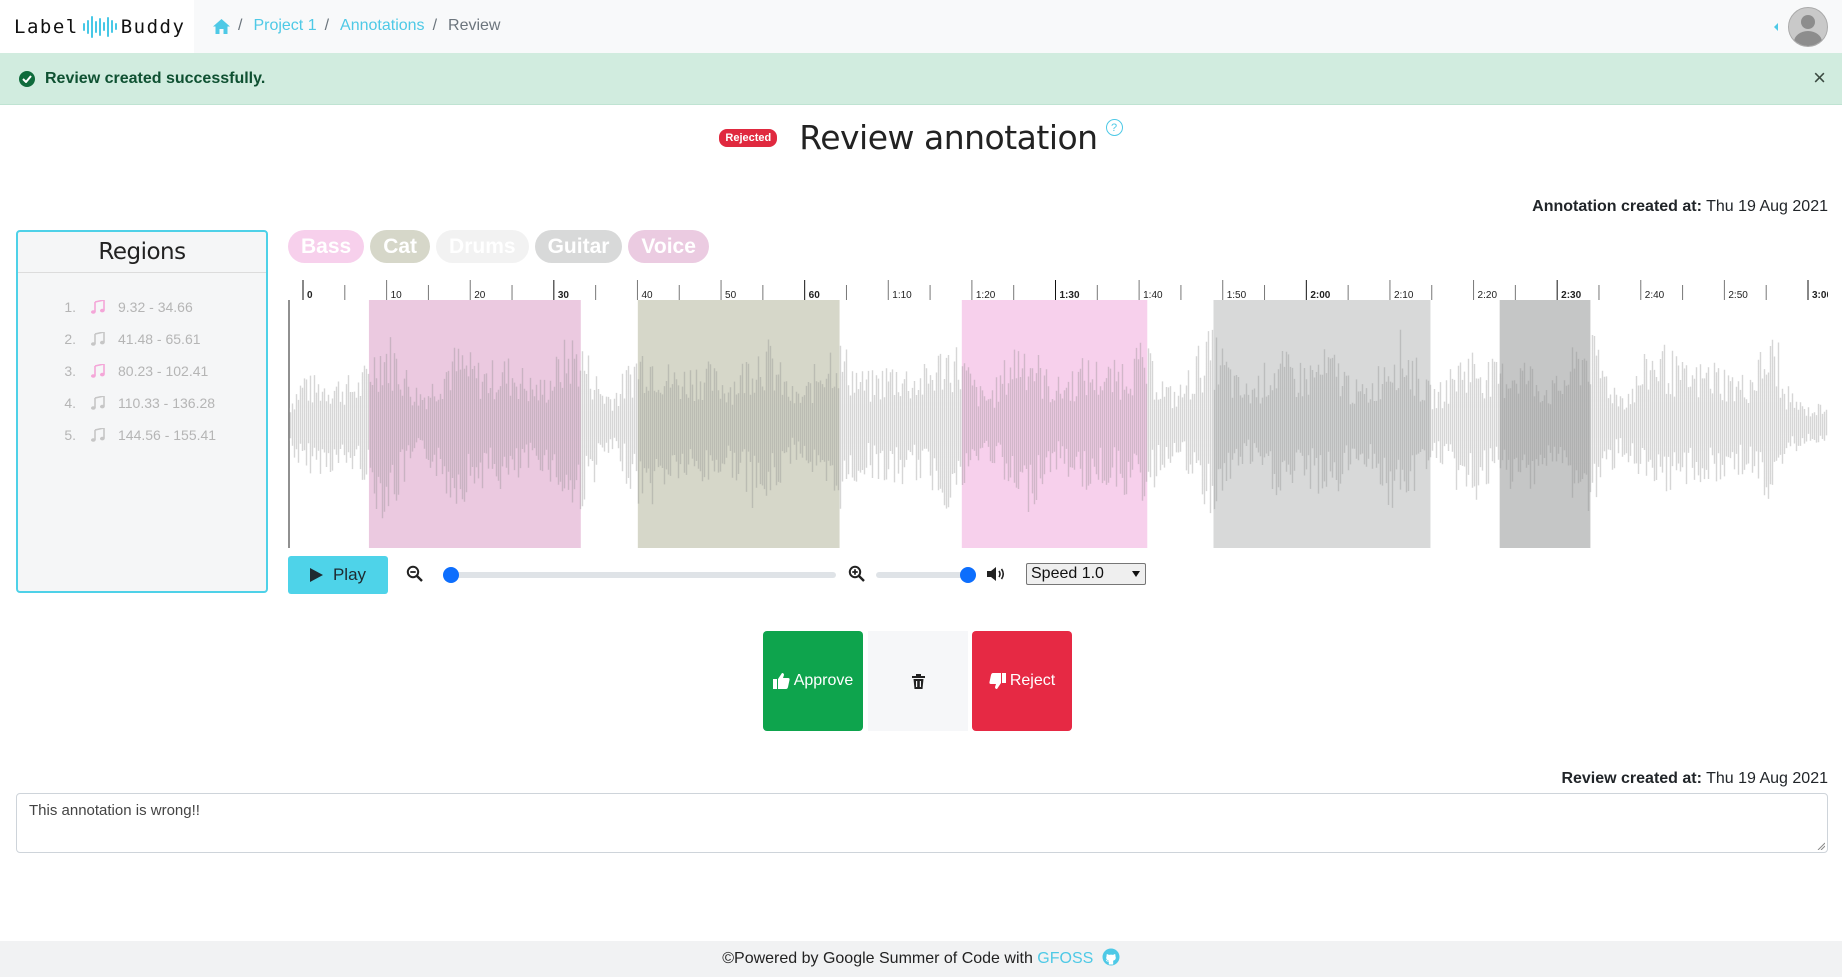 This screenshot has width=1842, height=977. What do you see at coordinates (1571, 295) in the screenshot?
I see `timeline-label: 2:30` at bounding box center [1571, 295].